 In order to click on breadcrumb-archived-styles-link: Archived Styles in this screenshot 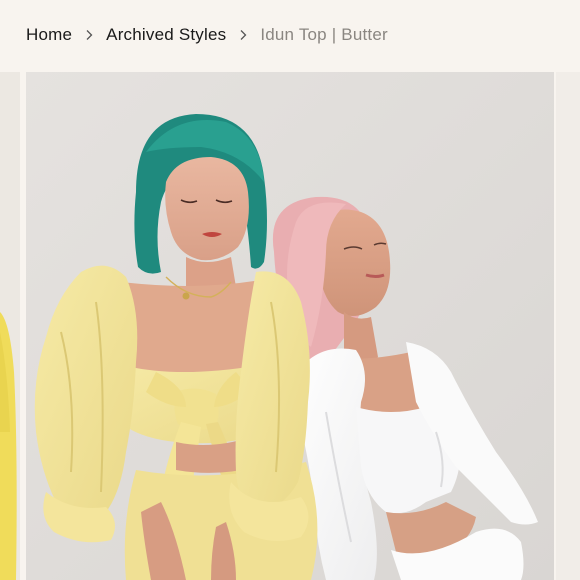, I will do `click(166, 35)`.